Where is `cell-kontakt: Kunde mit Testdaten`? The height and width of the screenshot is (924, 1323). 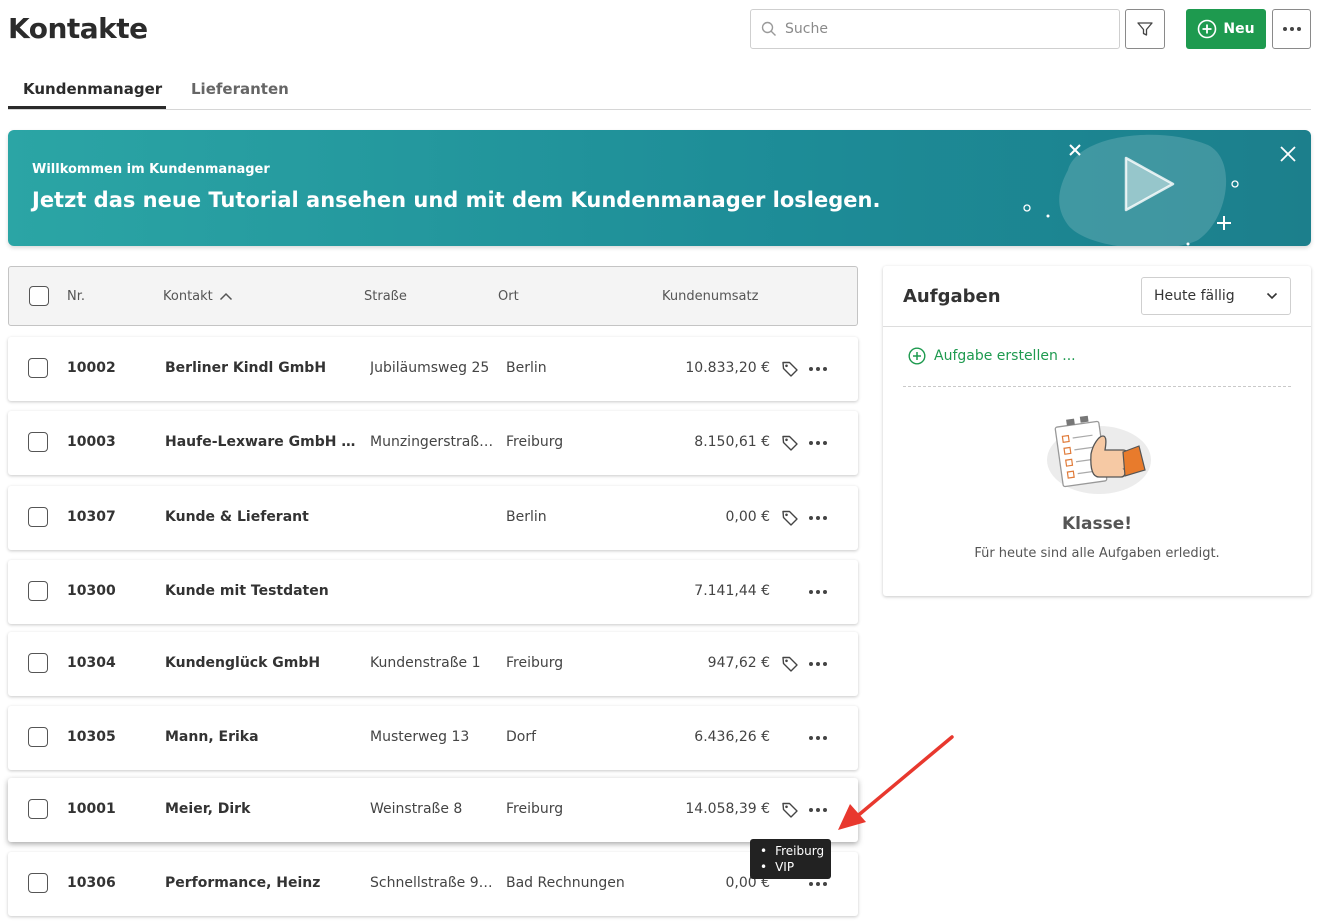 cell-kontakt: Kunde mit Testdaten is located at coordinates (262, 591).